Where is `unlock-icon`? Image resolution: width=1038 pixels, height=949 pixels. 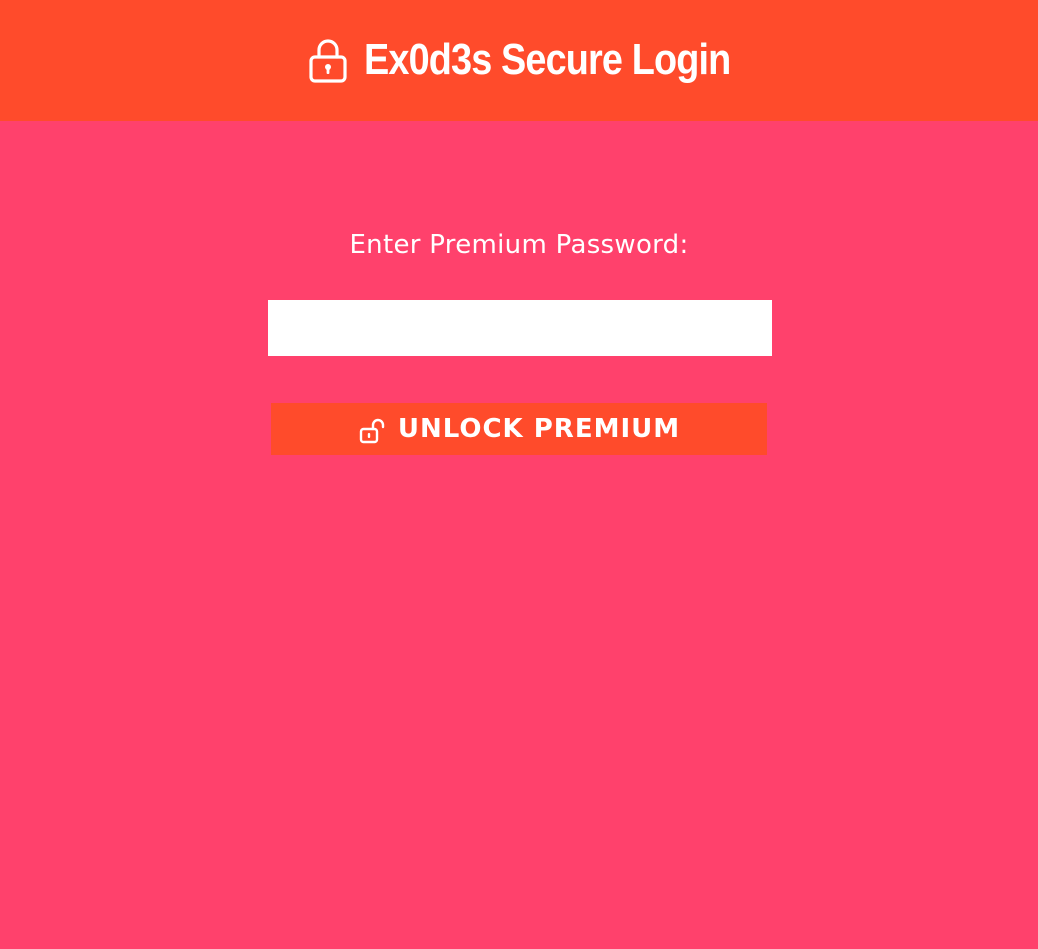 unlock-icon is located at coordinates (372, 429).